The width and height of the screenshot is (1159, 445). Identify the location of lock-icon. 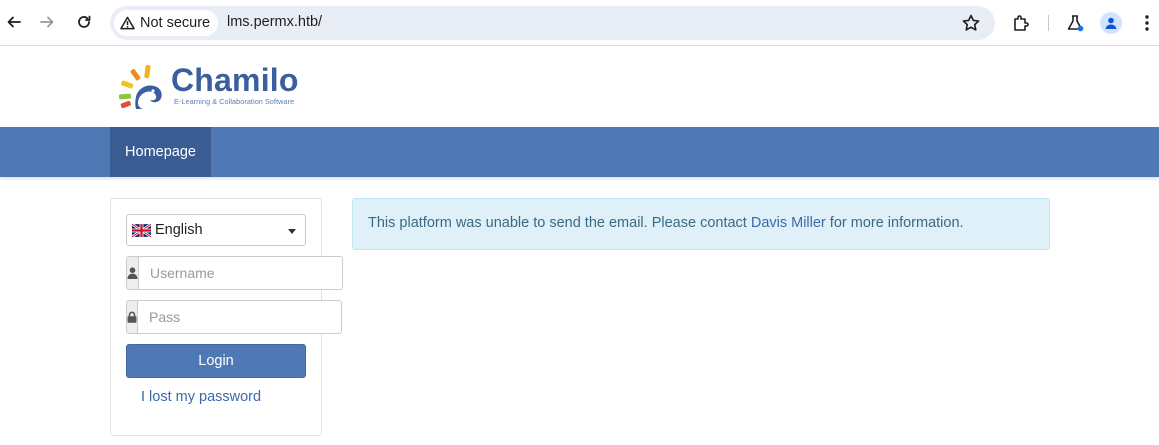
(132, 317).